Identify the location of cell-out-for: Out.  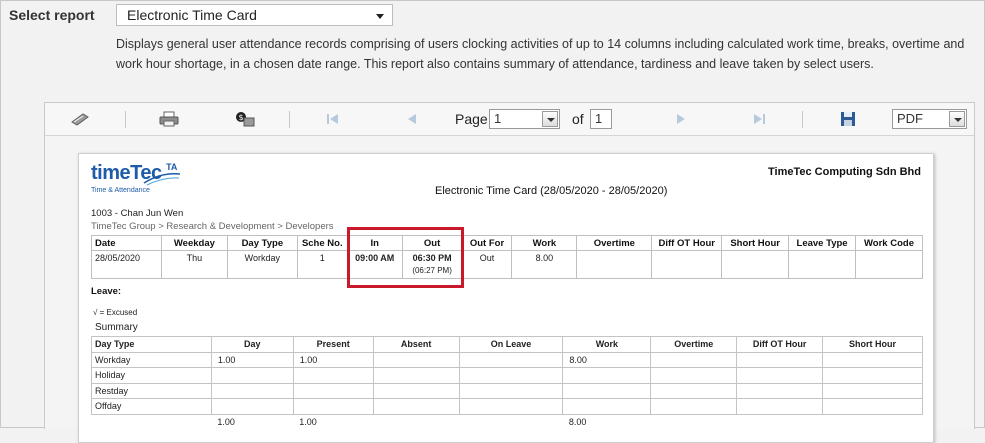
(487, 264).